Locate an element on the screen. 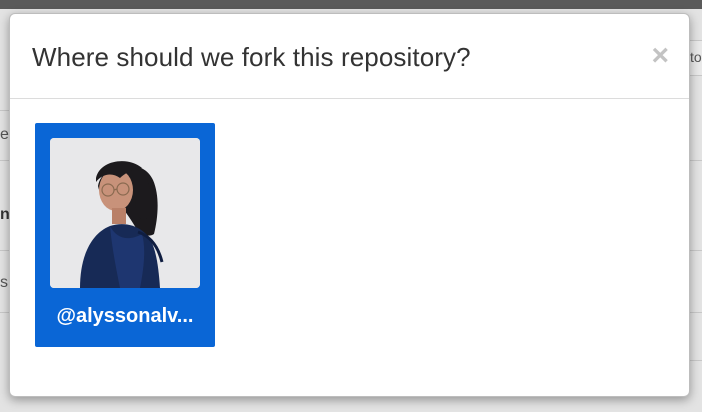 The width and height of the screenshot is (702, 412). avatar is located at coordinates (125, 213).